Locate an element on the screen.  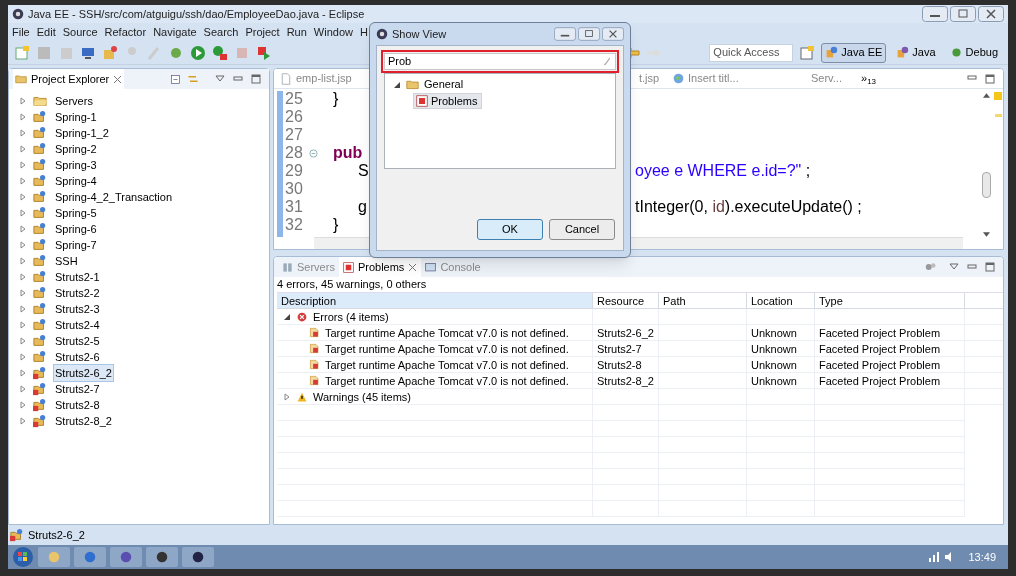
dialog-button: OK is located at coordinates (510, 229).